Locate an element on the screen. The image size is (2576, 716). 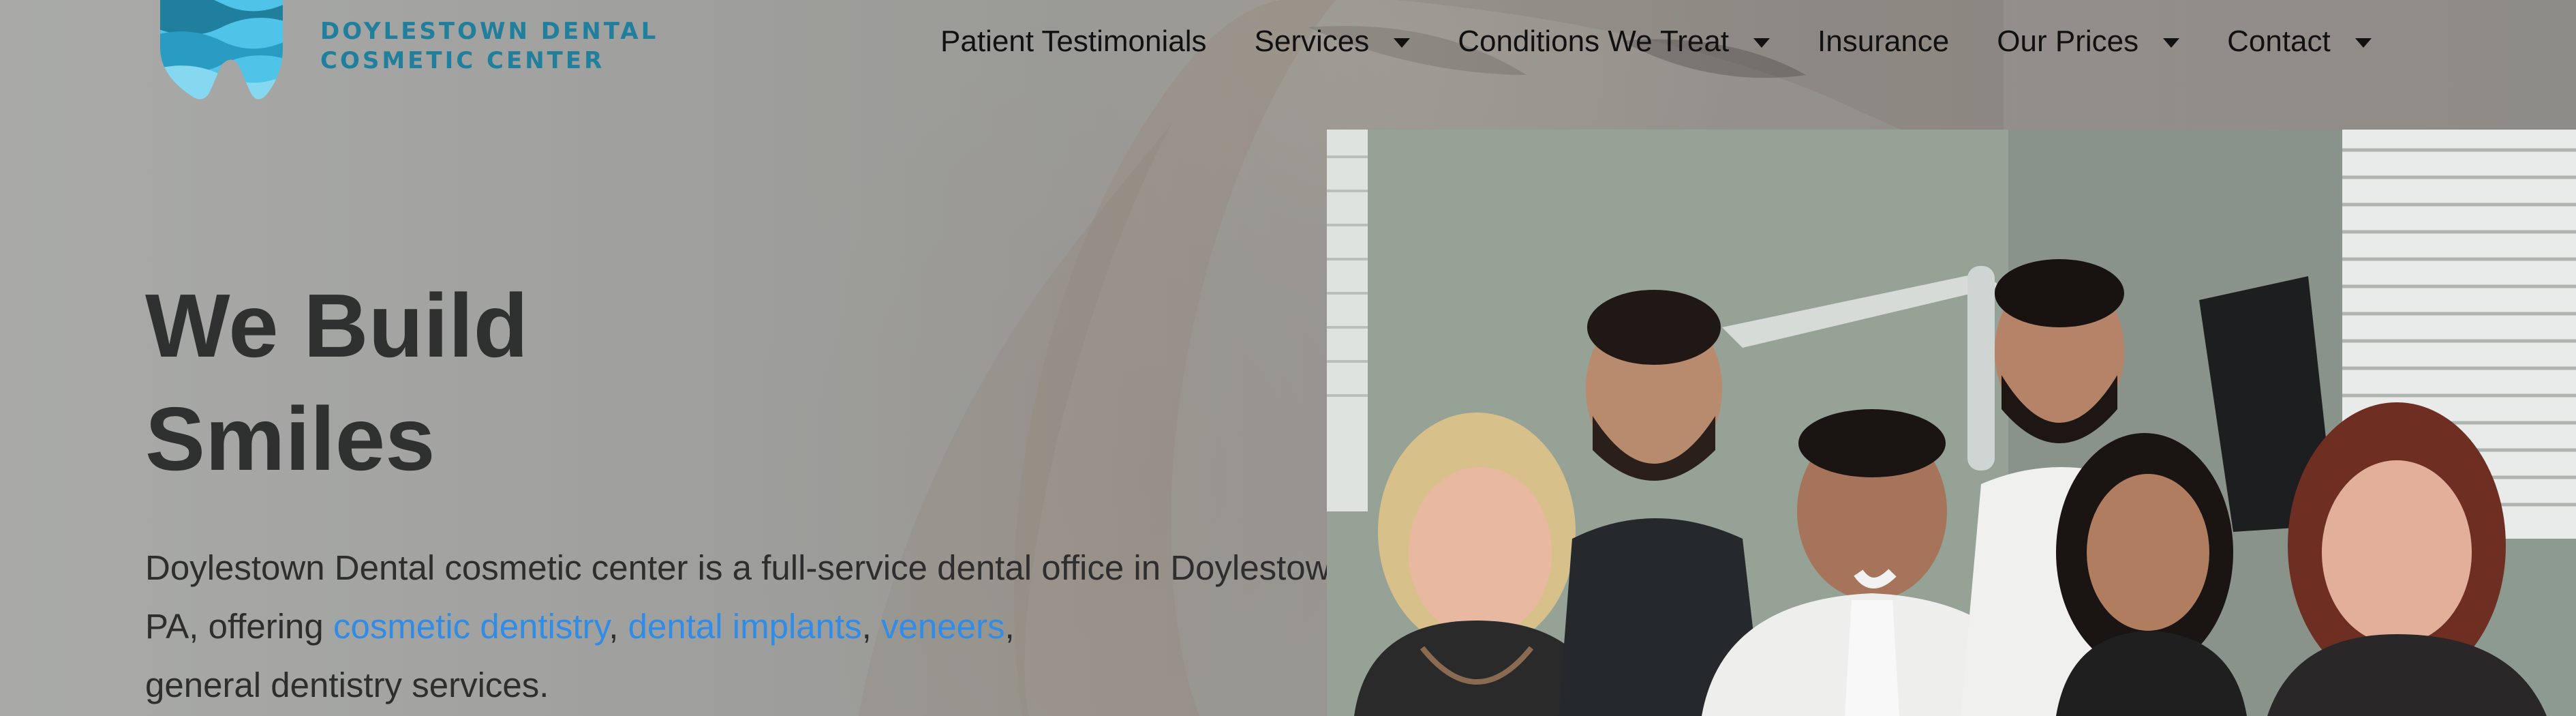
nav-item-services: Services is located at coordinates (1333, 42).